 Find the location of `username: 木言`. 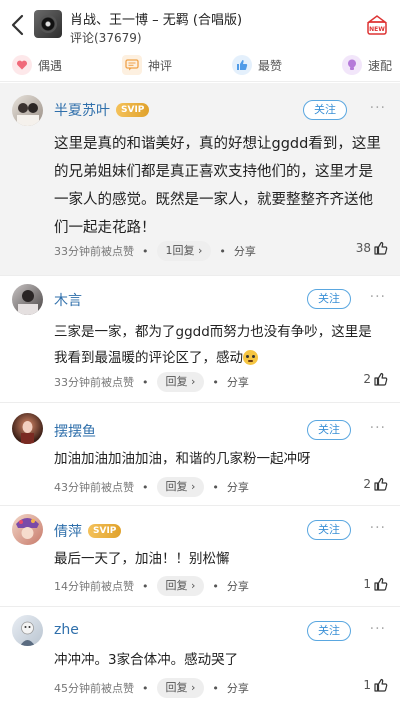

username: 木言 is located at coordinates (68, 300).